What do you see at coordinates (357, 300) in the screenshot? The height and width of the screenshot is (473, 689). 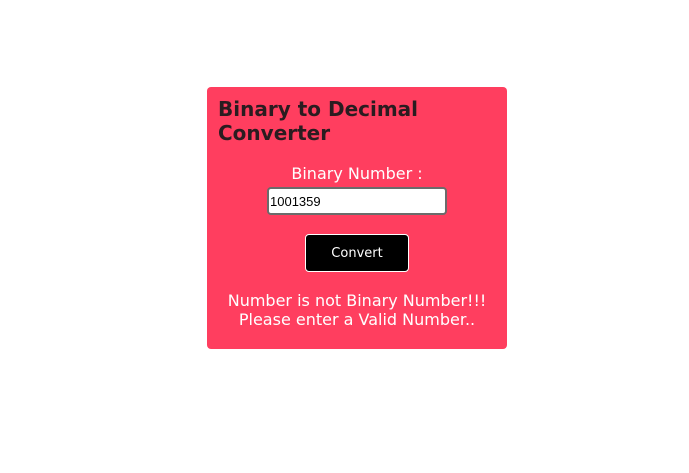 I see `result-message-line-1: Number is not Binary Number!!!` at bounding box center [357, 300].